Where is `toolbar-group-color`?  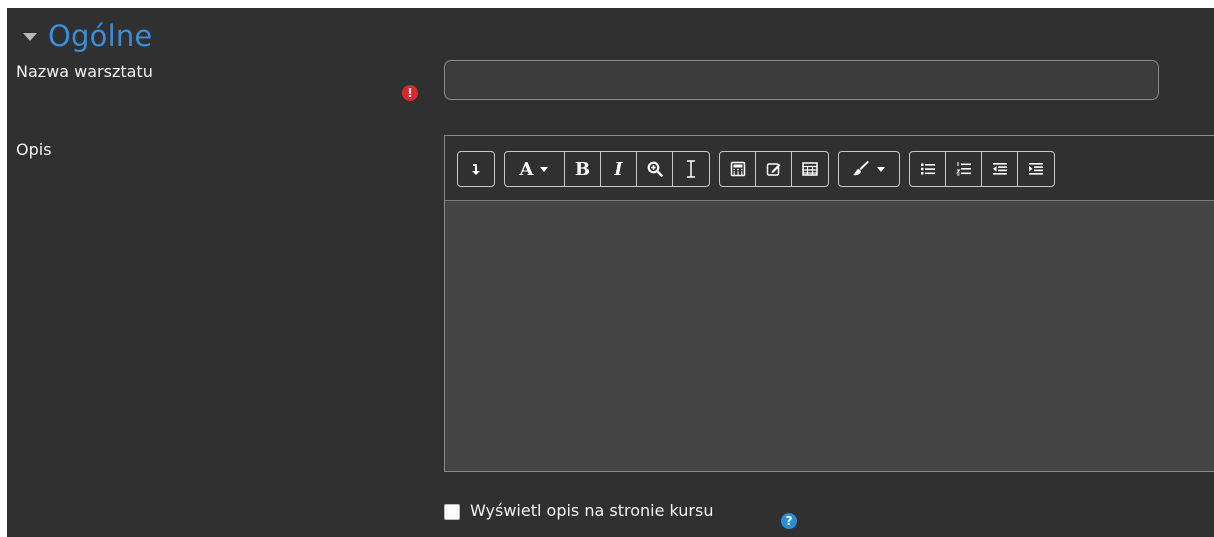
toolbar-group-color is located at coordinates (869, 169).